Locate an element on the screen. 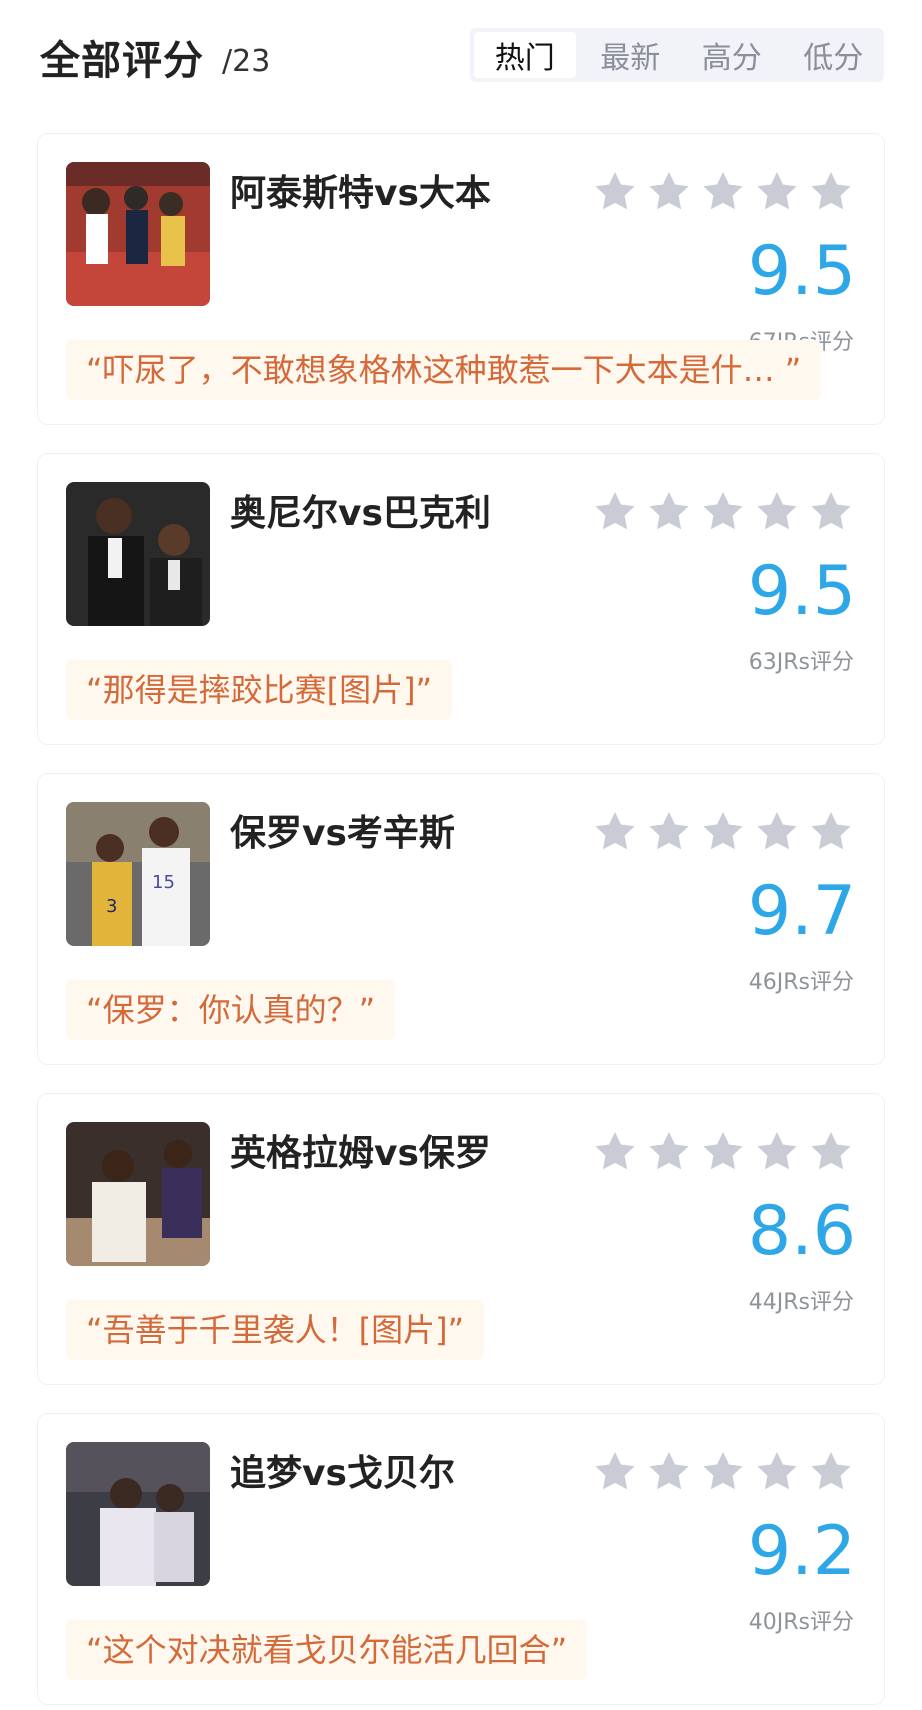 Image resolution: width=922 pixels, height=1710 pixels. tab-hot: 热门 is located at coordinates (525, 55).